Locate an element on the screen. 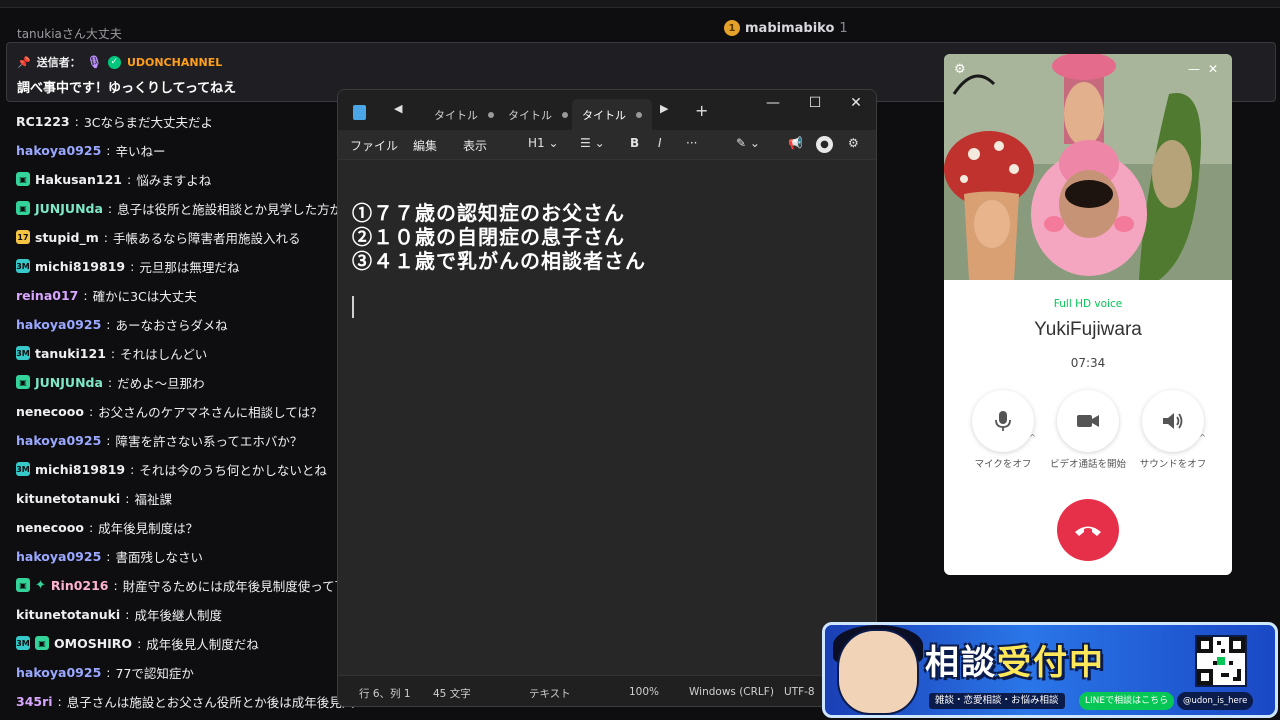 Image resolution: width=1280 pixels, height=720 pixels. hang-up-button is located at coordinates (1088, 530).